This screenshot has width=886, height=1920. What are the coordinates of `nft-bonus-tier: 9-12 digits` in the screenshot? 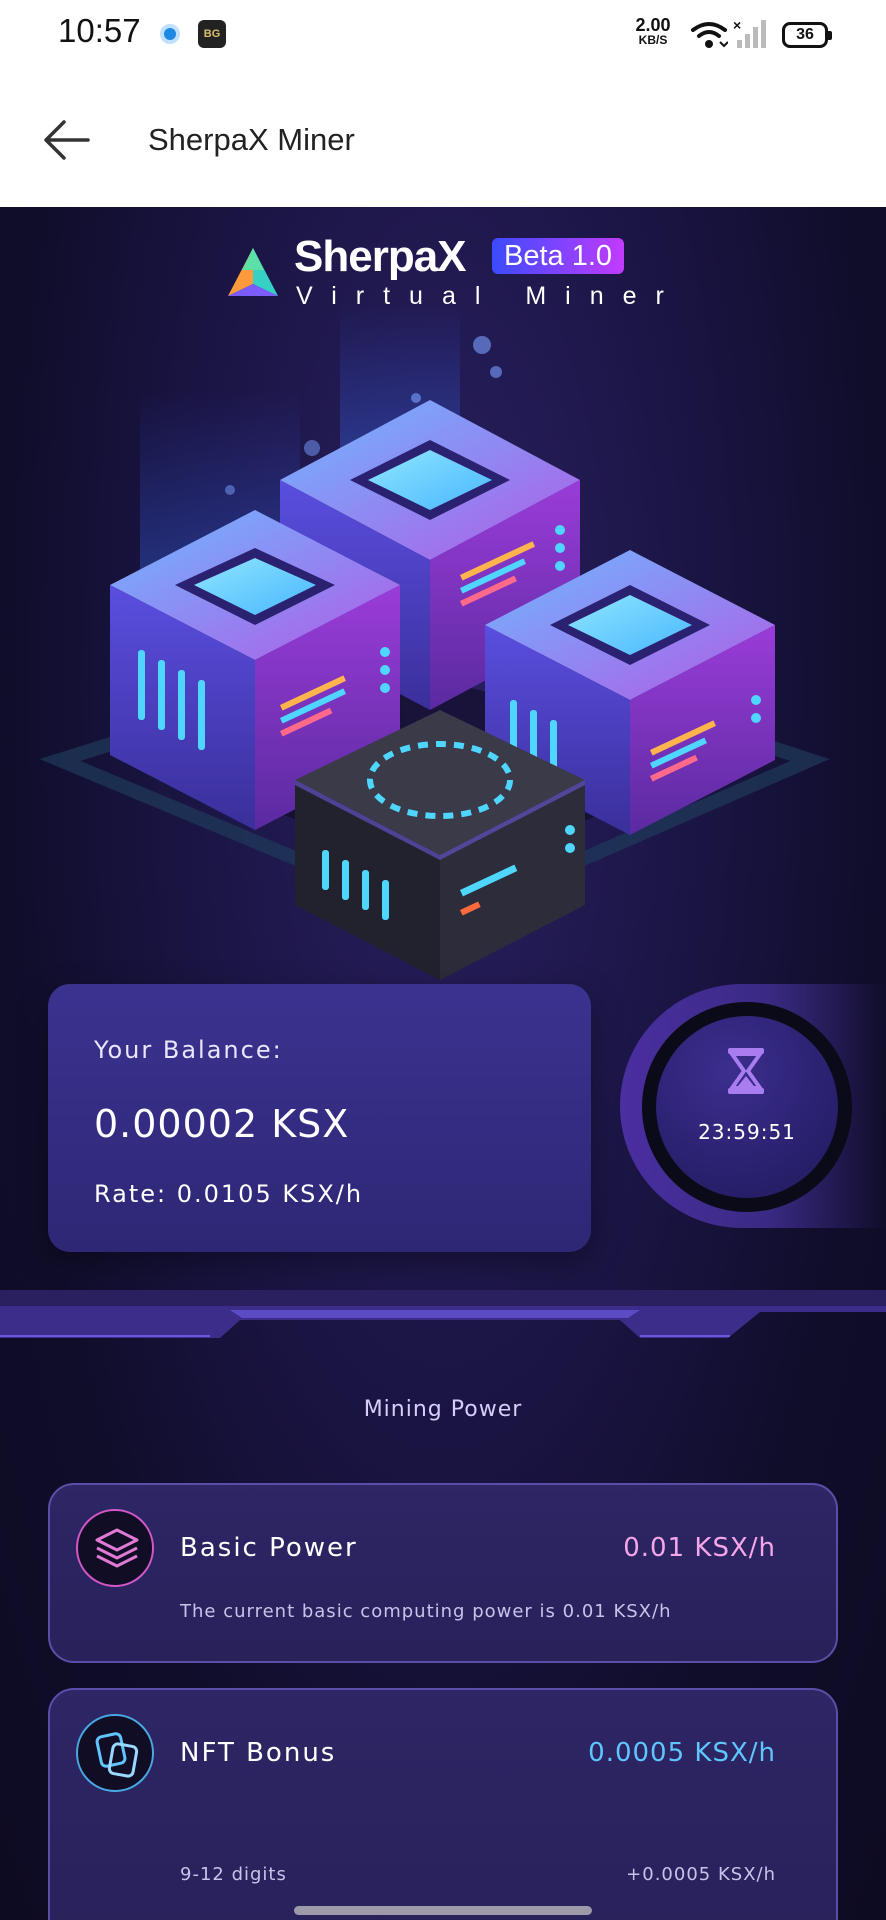 It's located at (233, 1874).